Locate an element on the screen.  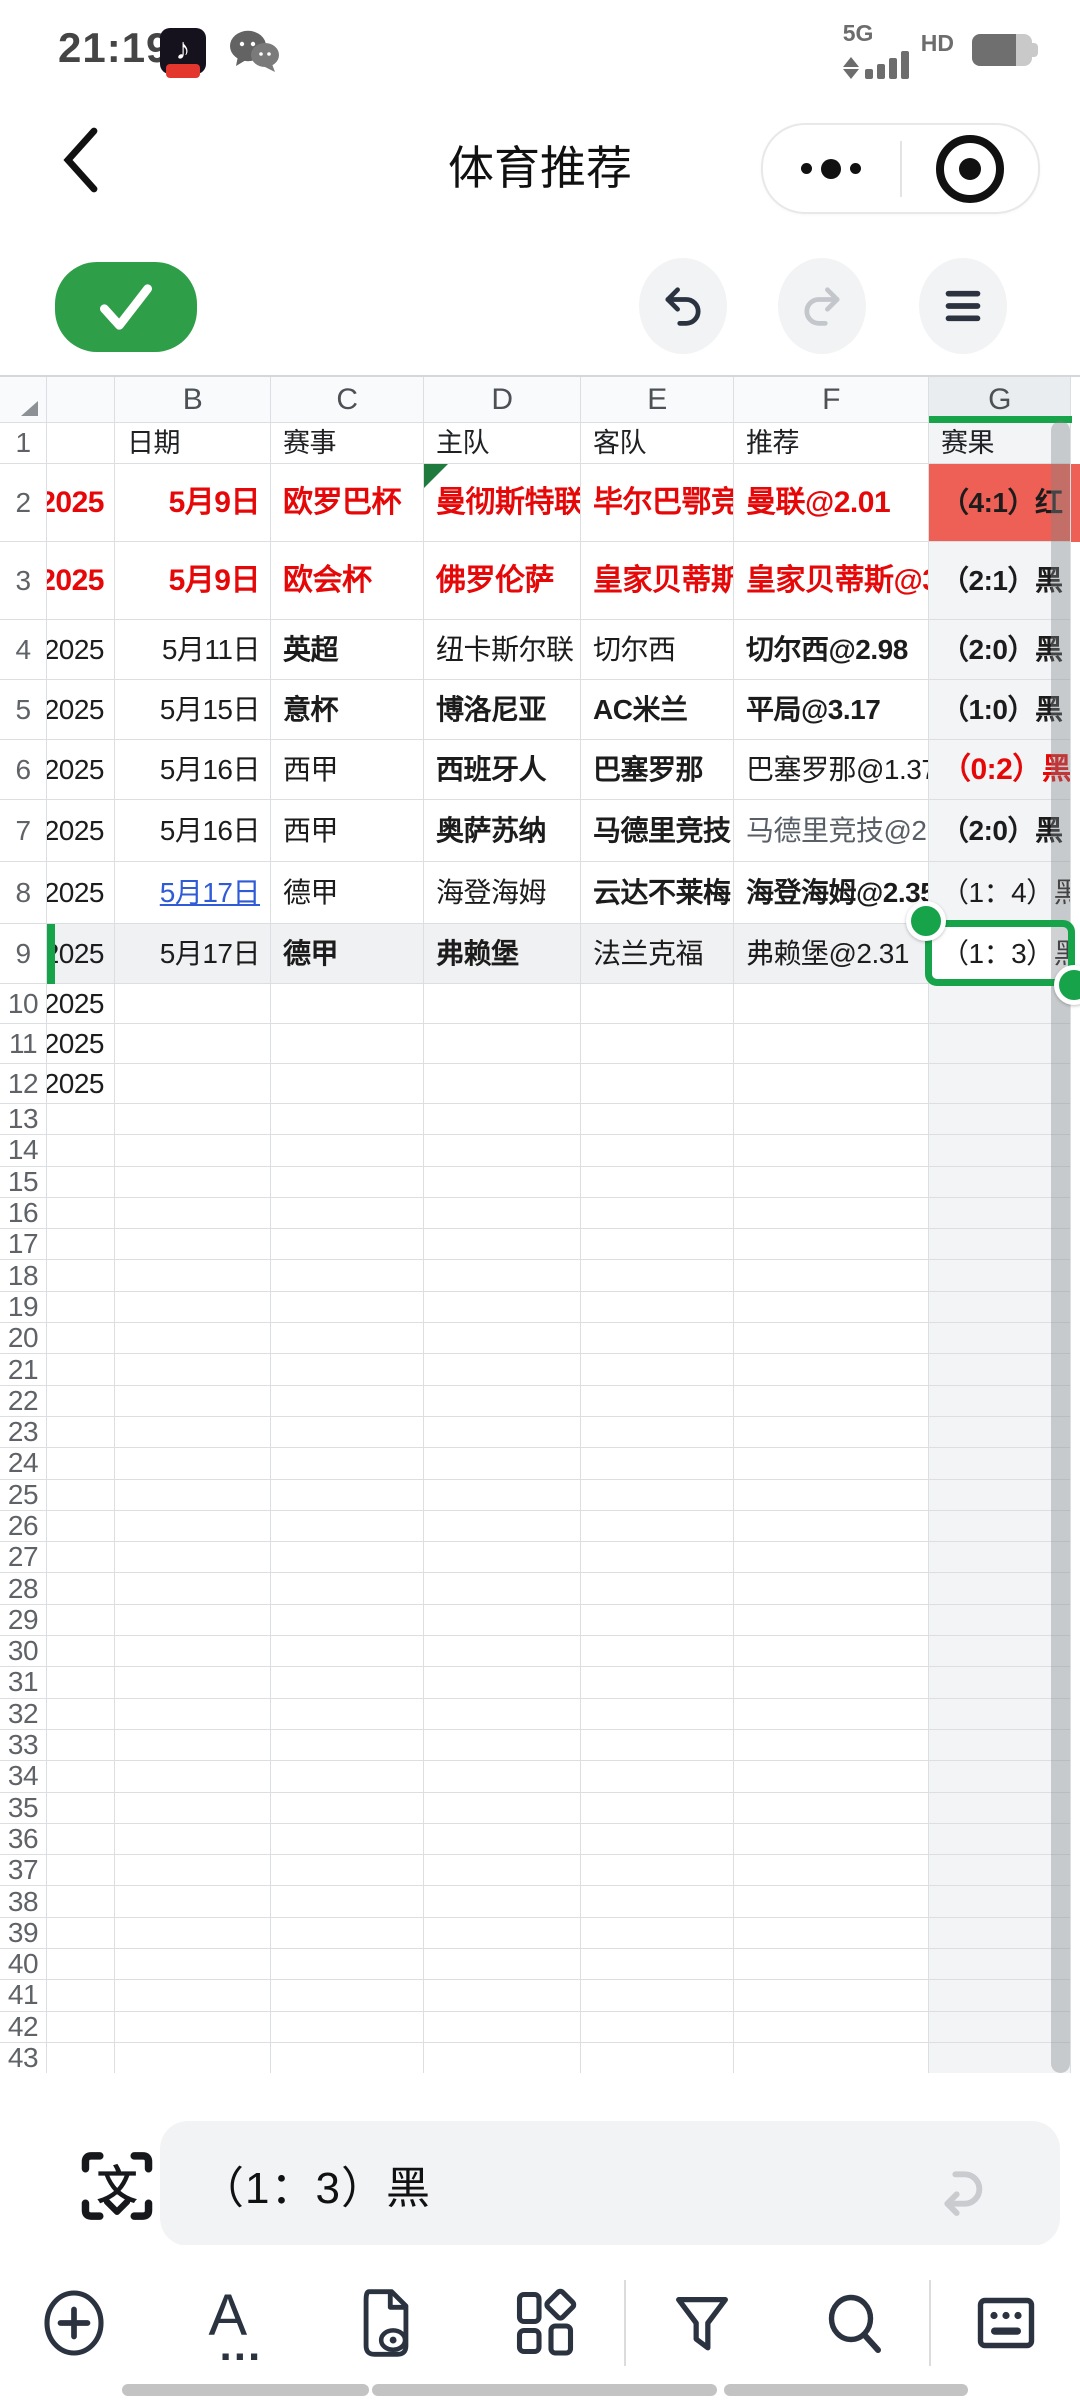
cell-B29 is located at coordinates (193, 1620).